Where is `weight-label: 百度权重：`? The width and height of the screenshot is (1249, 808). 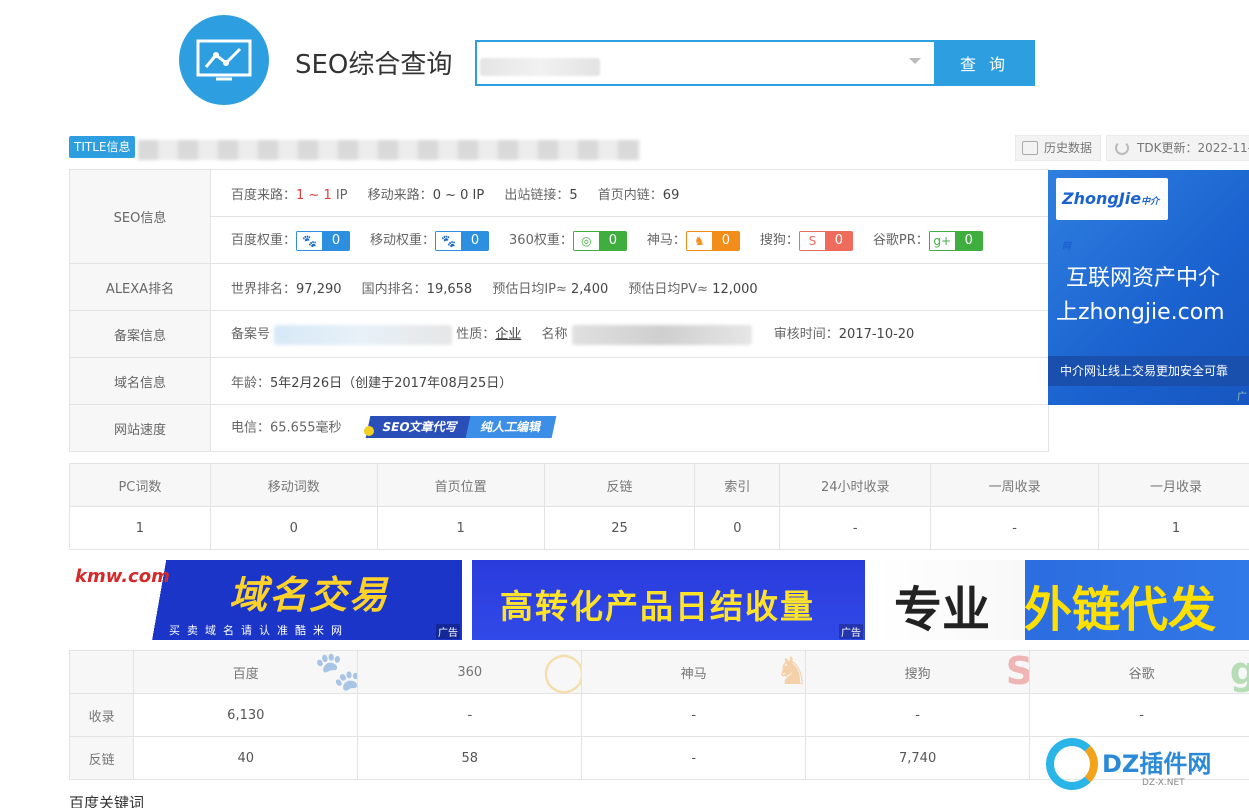
weight-label: 百度权重： is located at coordinates (264, 241).